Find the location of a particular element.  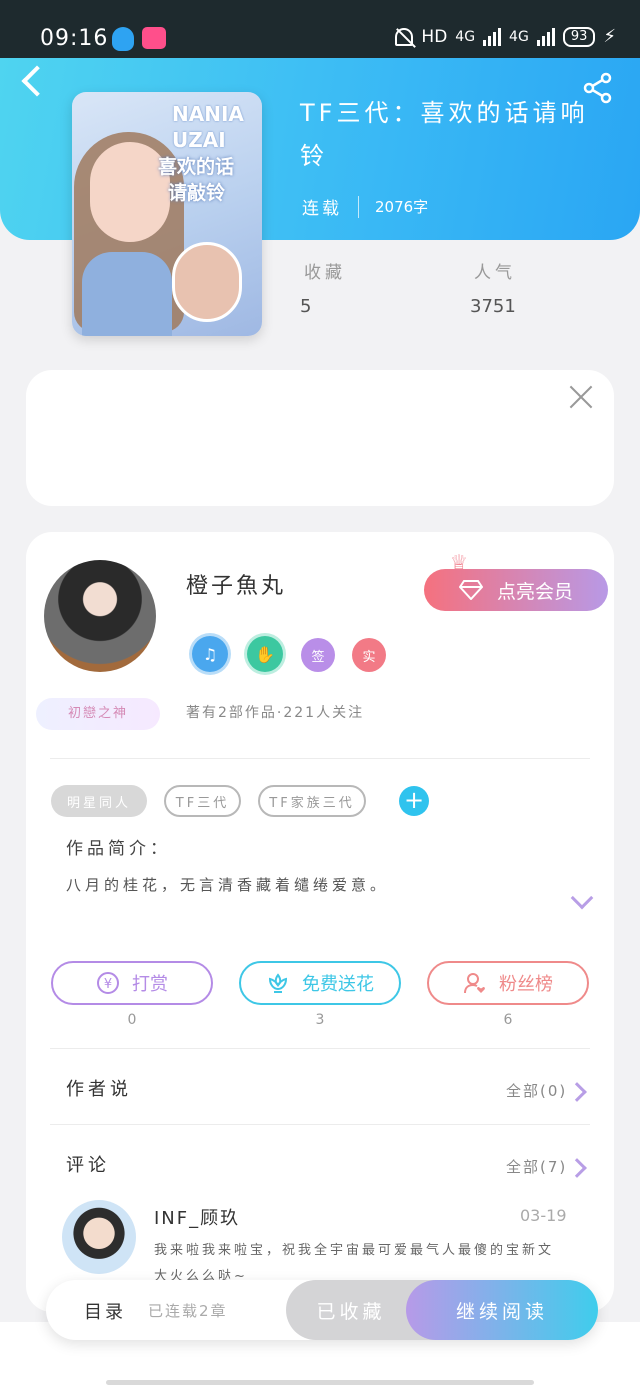

ad-card is located at coordinates (320, 438).